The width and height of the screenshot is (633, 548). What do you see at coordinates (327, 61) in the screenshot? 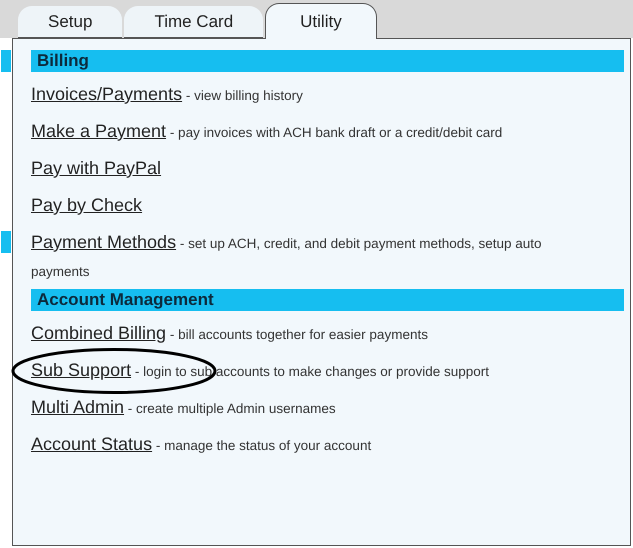
I see `section-header: Billing` at bounding box center [327, 61].